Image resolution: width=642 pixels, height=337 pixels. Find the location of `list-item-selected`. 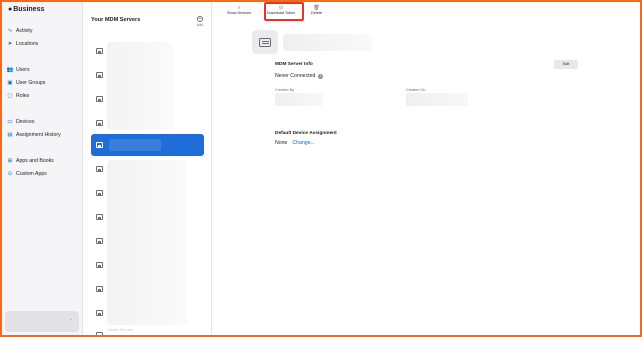

list-item-selected is located at coordinates (147, 145).